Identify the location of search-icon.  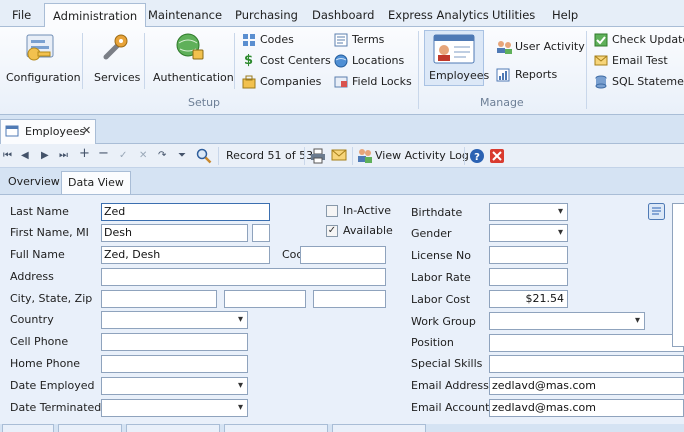
(204, 156).